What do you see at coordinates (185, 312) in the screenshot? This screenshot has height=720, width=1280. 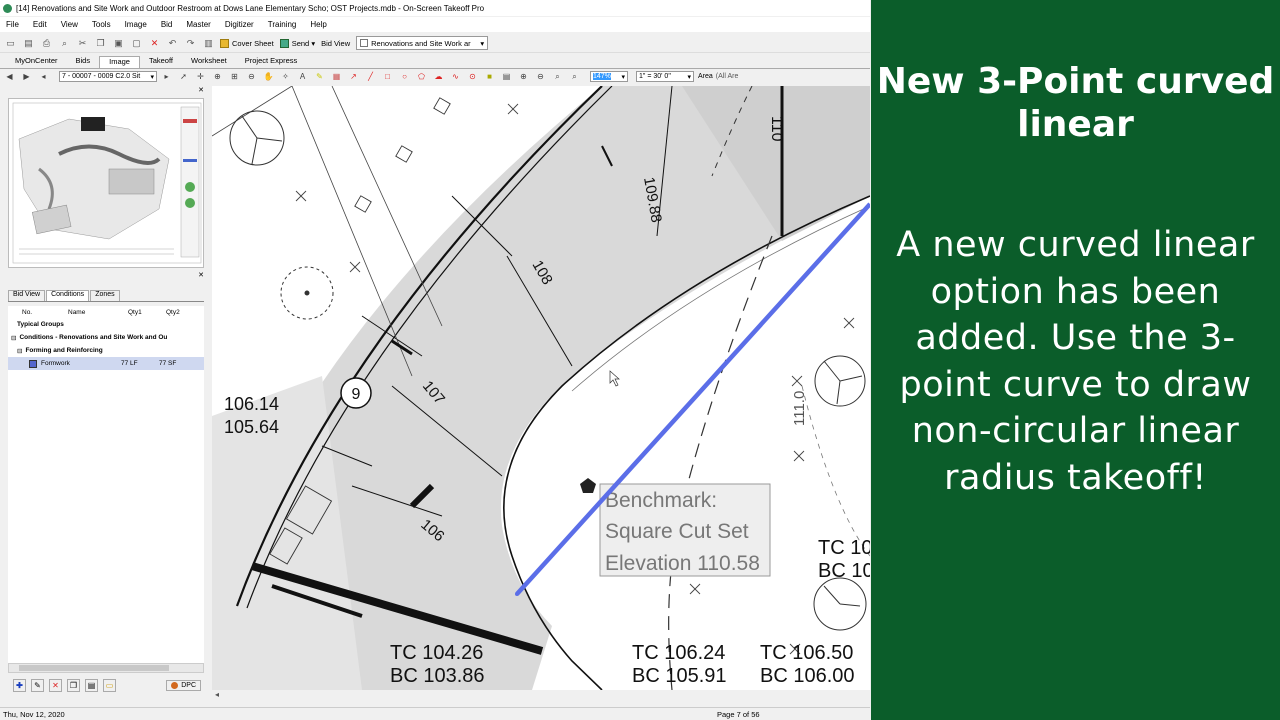 I see `col-qty2: Qty2` at bounding box center [185, 312].